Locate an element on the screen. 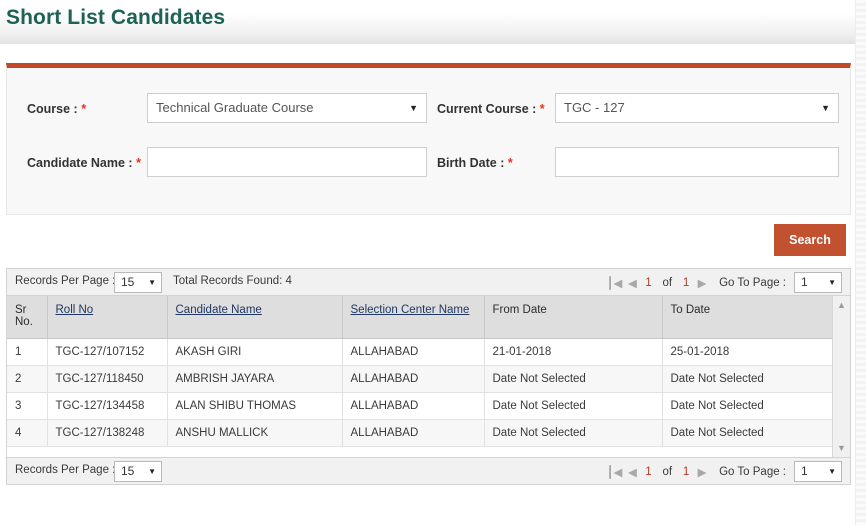 This screenshot has height=525, width=866. cell-sr-no: 1 is located at coordinates (27, 352).